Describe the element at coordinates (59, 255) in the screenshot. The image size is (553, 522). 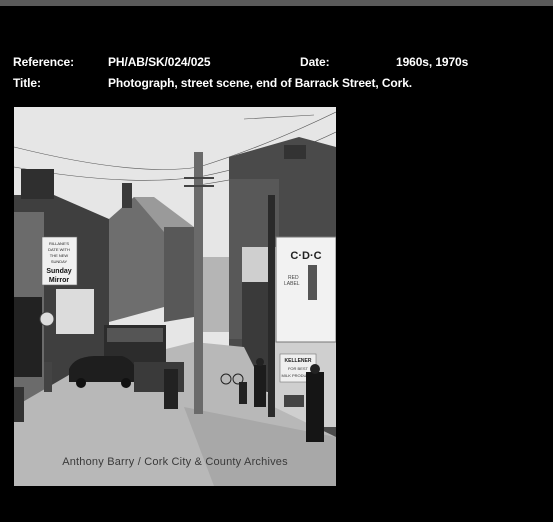
I see `mirror-sign-line-3: THE NEW` at that location.